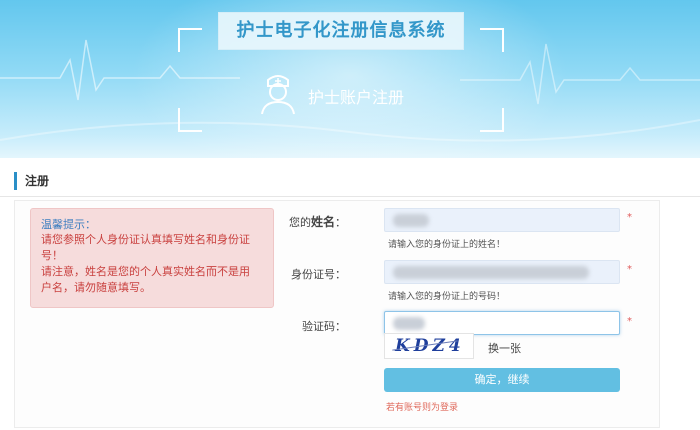 The height and width of the screenshot is (430, 700). I want to click on login-link: 若有账号则为登录, so click(422, 406).